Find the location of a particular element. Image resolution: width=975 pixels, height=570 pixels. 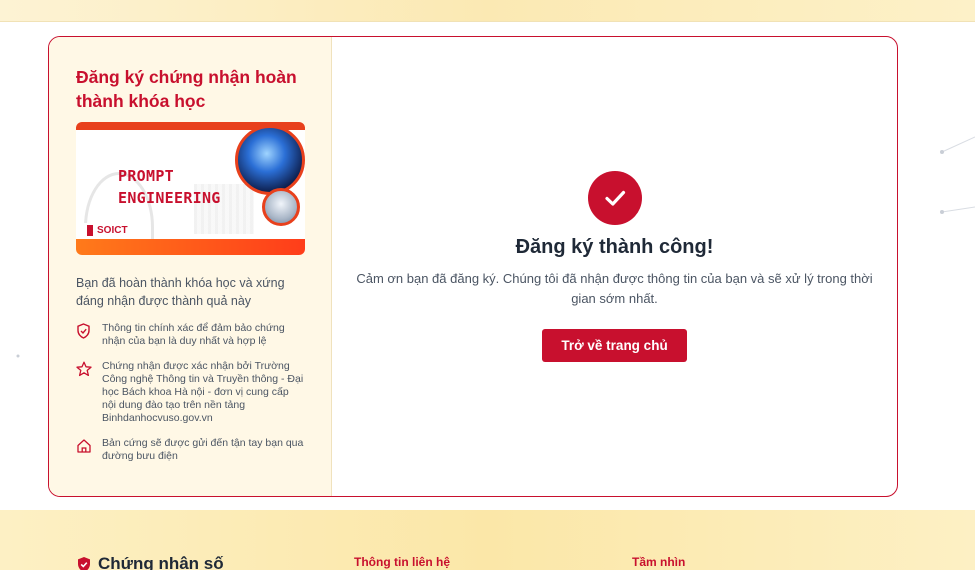

panel-title: Đăng ký chứng nhận hoàn thành khóa học is located at coordinates (186, 89).